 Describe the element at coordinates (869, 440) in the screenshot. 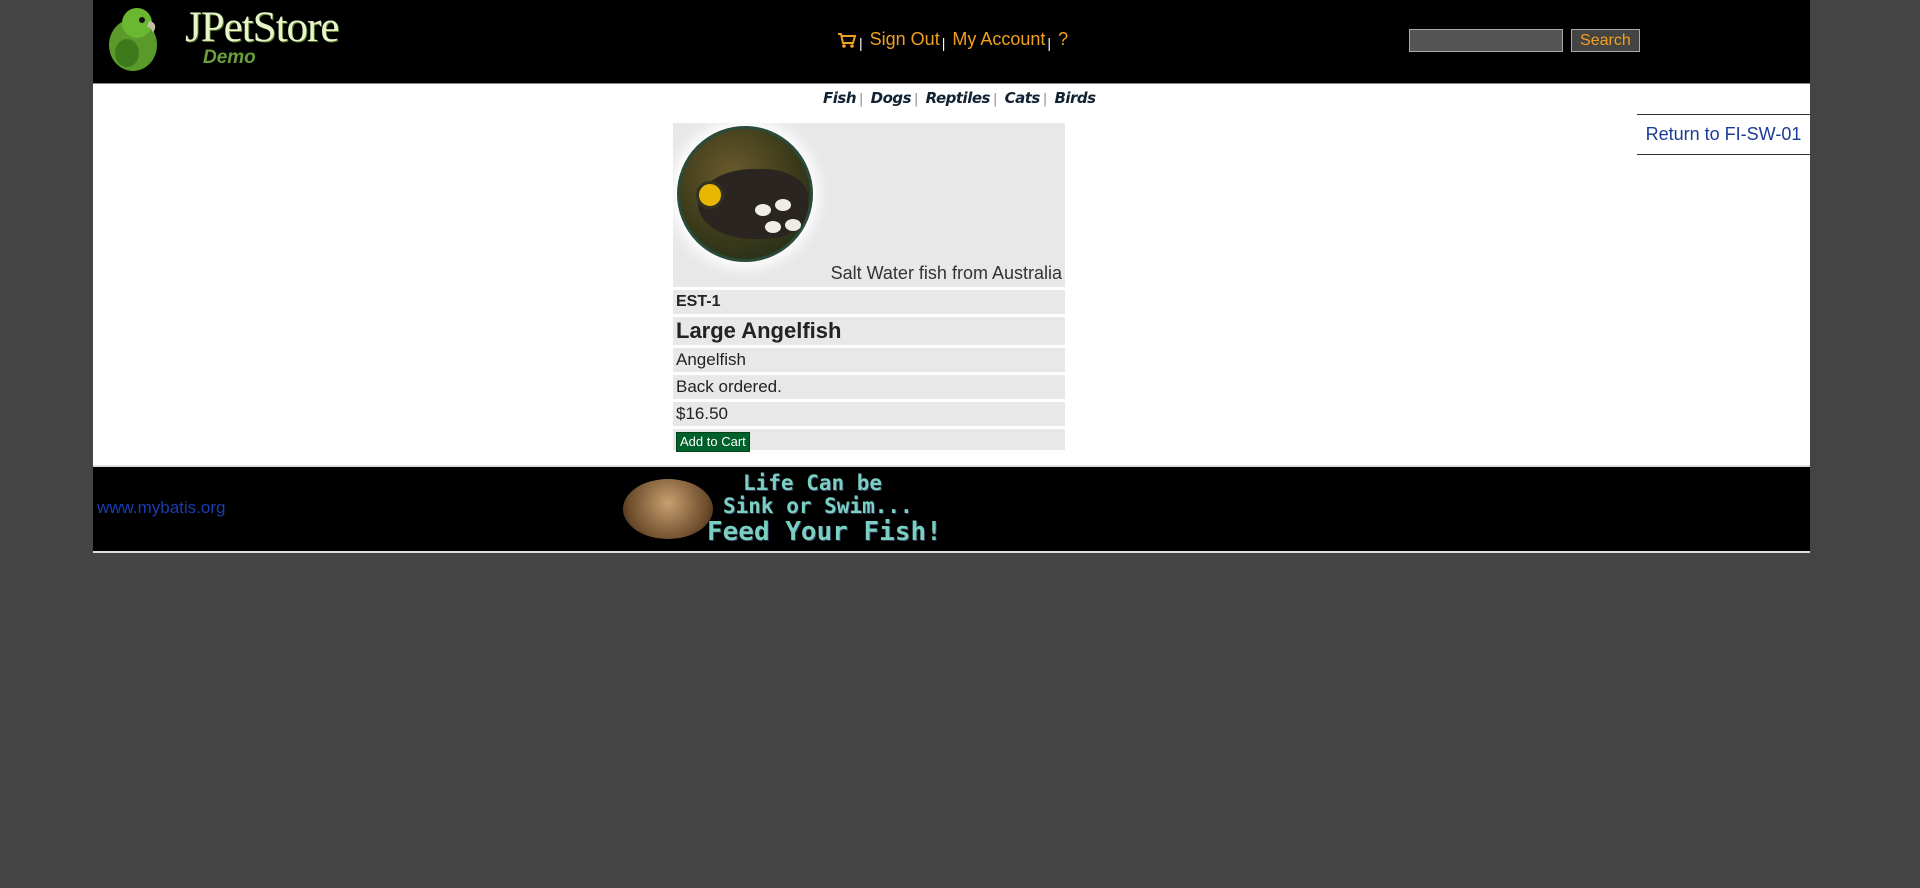

I see `add-to-cart-row: Add to Cart` at that location.